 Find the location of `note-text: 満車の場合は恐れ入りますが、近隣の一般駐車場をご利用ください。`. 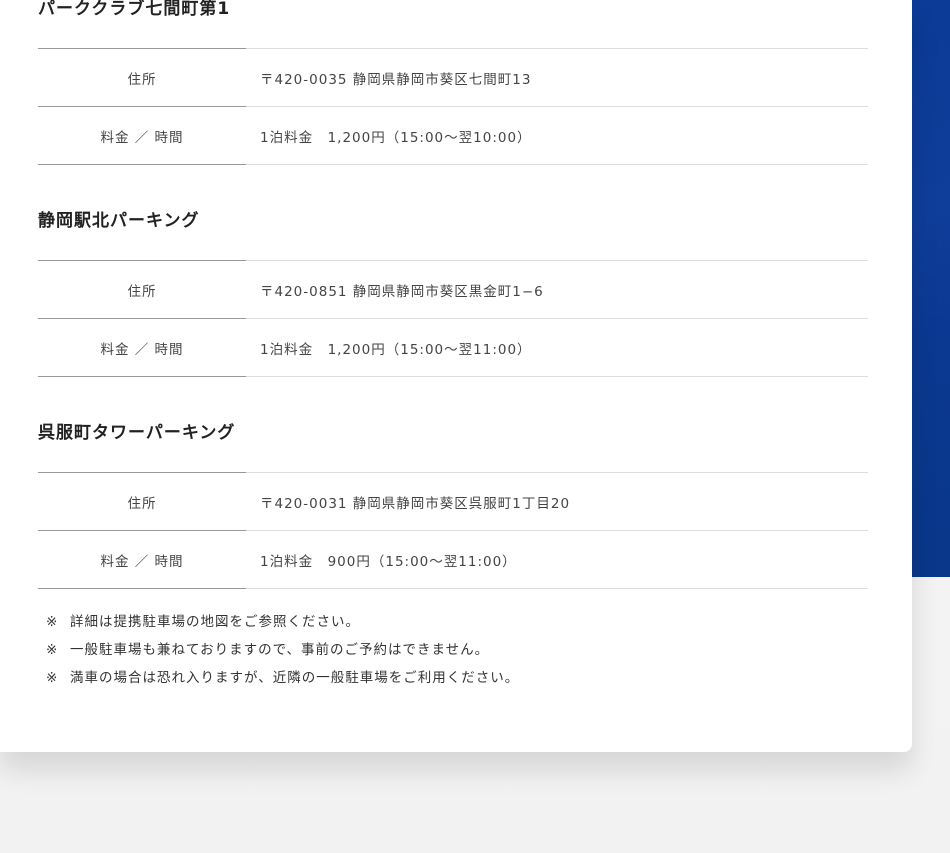

note-text: 満車の場合は恐れ入りますが、近隣の一般駐車場をご利用ください。 is located at coordinates (295, 678).